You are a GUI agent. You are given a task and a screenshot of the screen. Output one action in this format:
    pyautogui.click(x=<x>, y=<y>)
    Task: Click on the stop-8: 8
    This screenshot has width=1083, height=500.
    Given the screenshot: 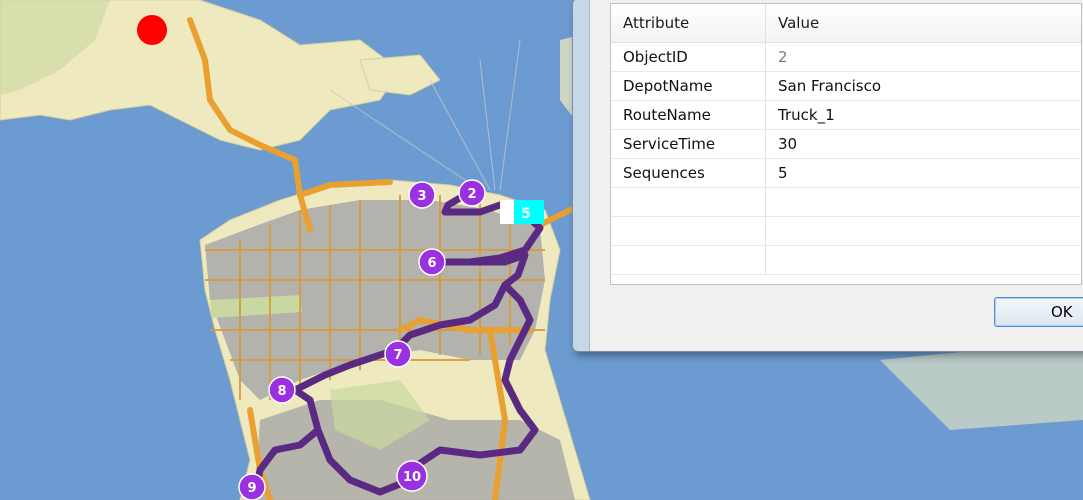 What is the action you would take?
    pyautogui.click(x=282, y=390)
    